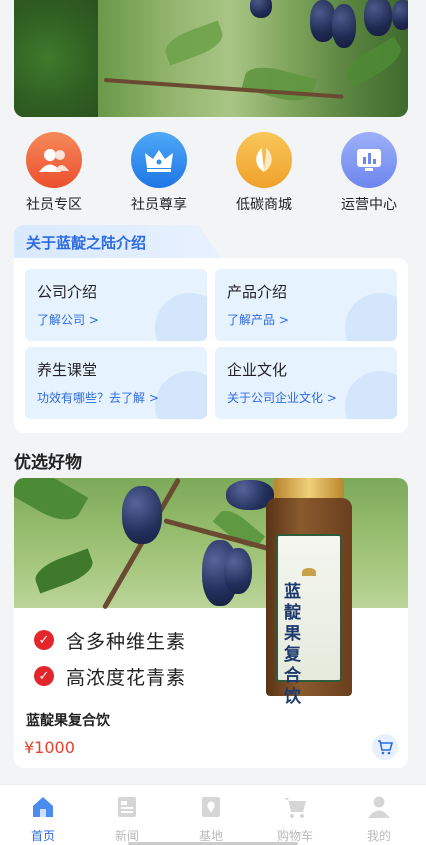 The width and height of the screenshot is (426, 845). I want to click on tab-news: 新闻, so click(127, 819).